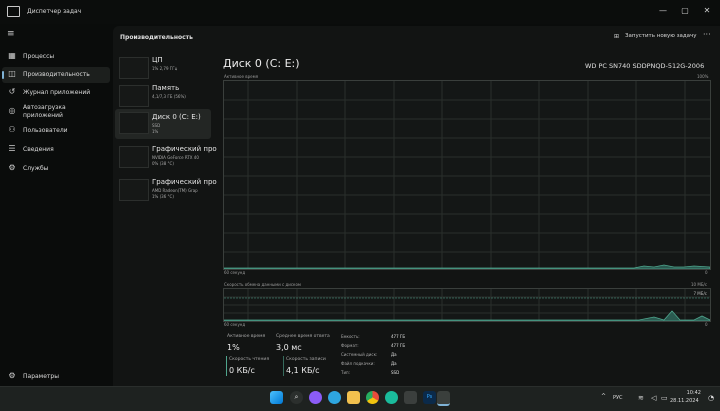 The image size is (720, 411). Describe the element at coordinates (157, 60) in the screenshot. I see `device-name: ЦП` at that location.